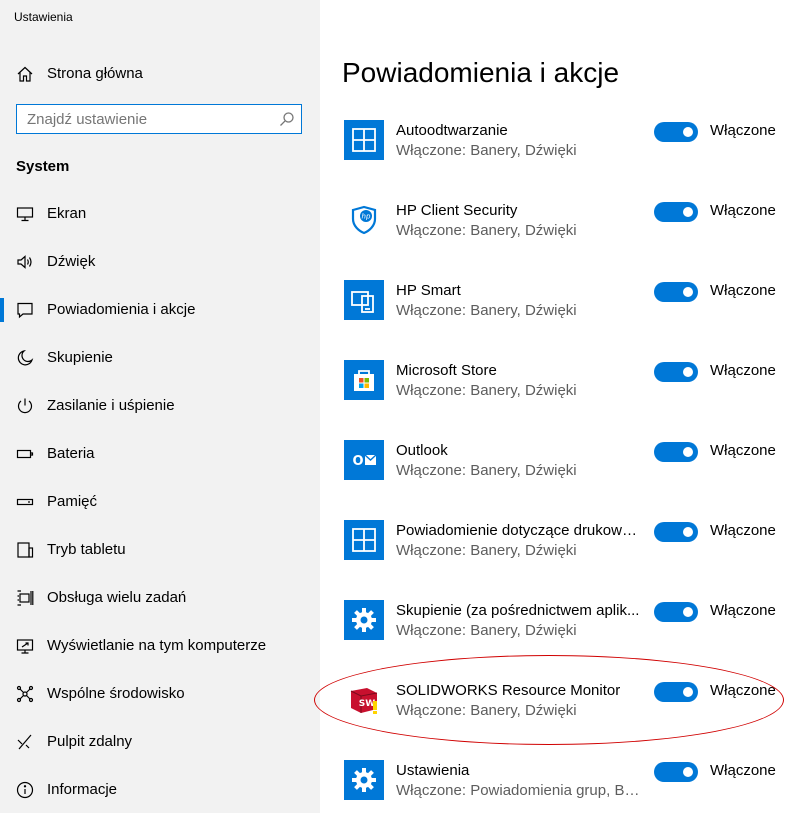 The height and width of the screenshot is (820, 798). Describe the element at coordinates (25, 74) in the screenshot. I see `home-icon` at that location.